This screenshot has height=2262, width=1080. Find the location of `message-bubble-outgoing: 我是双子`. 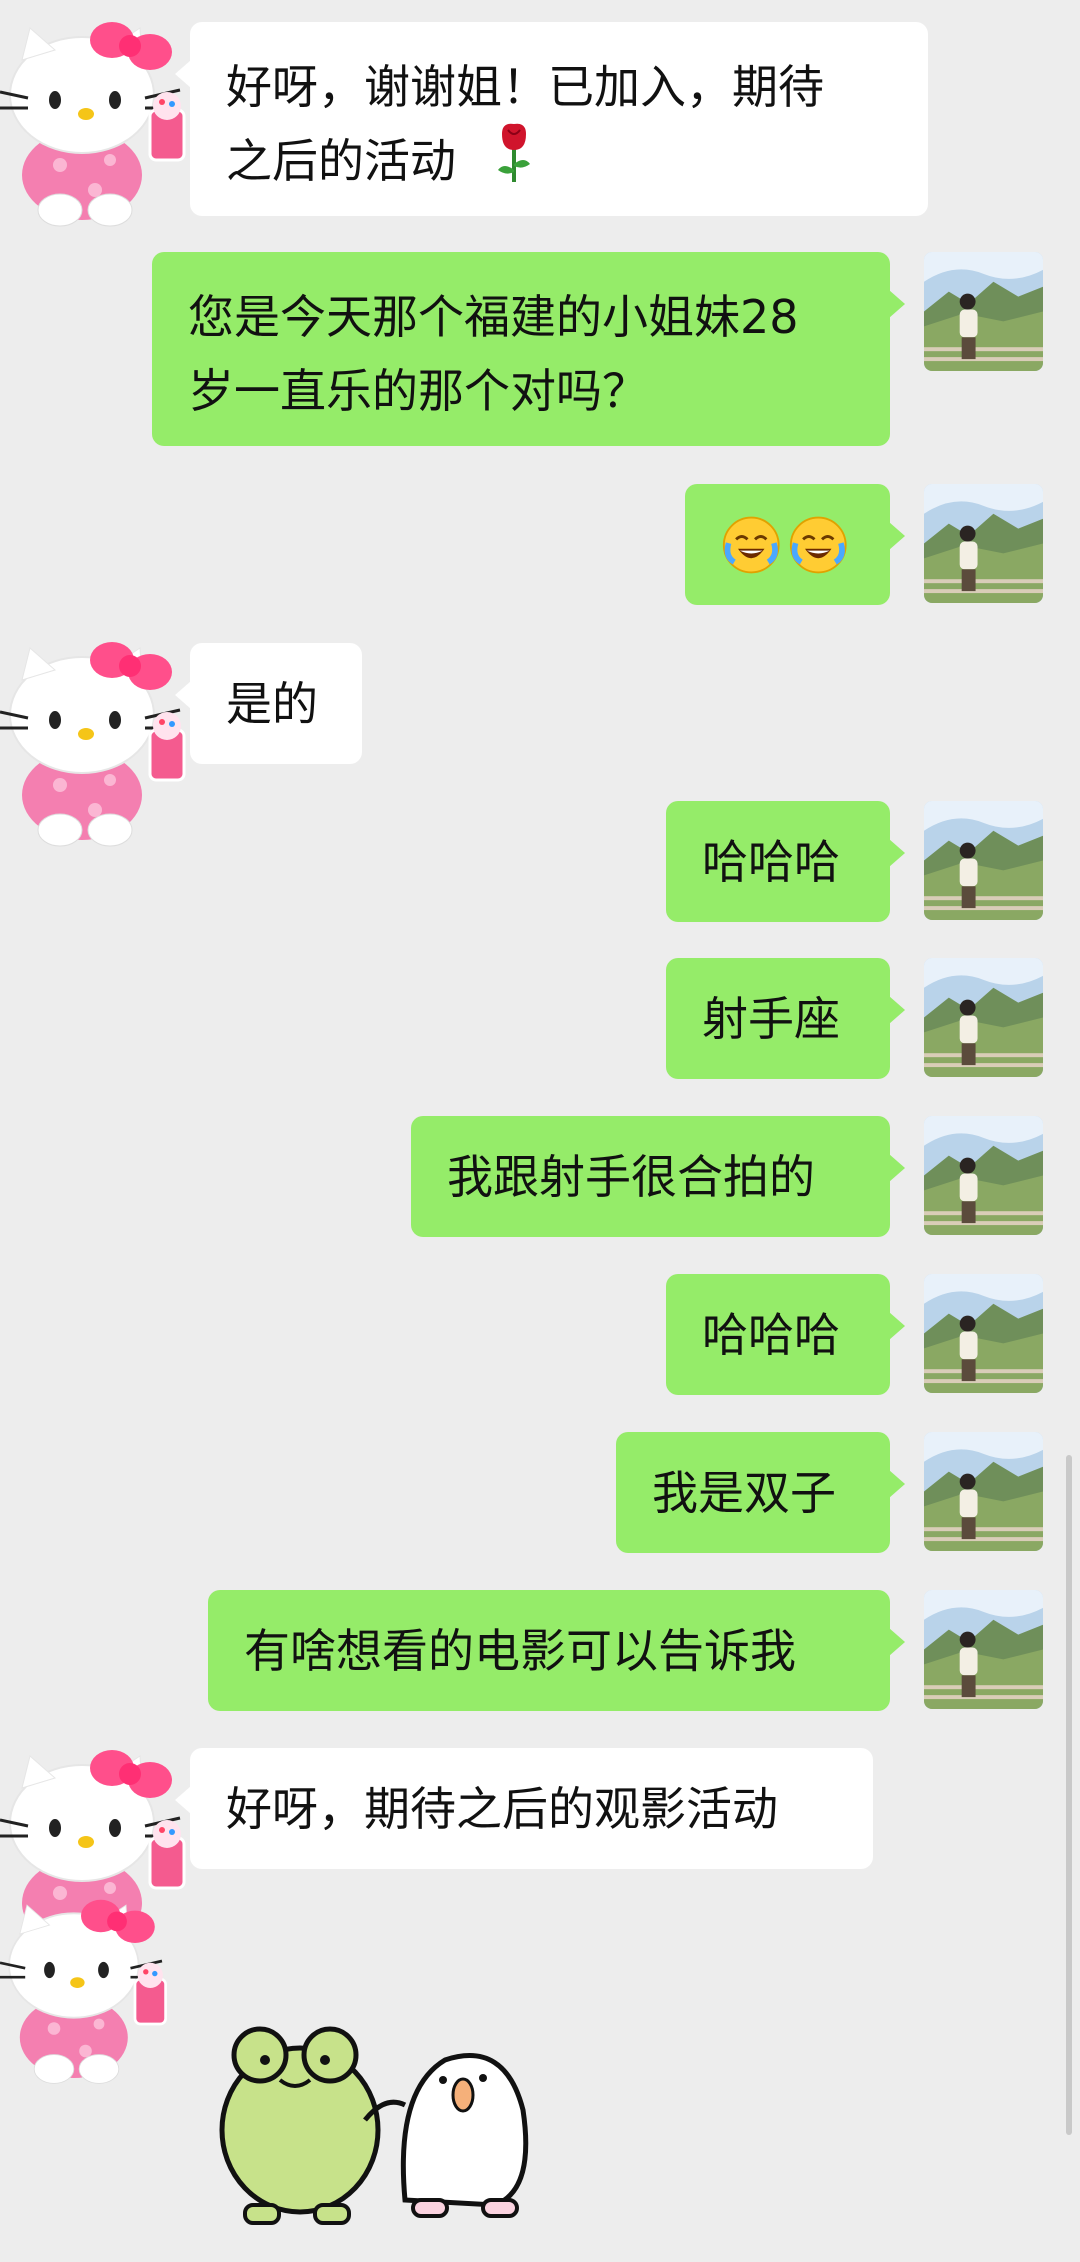

message-bubble-outgoing: 我是双子 is located at coordinates (760, 1492).